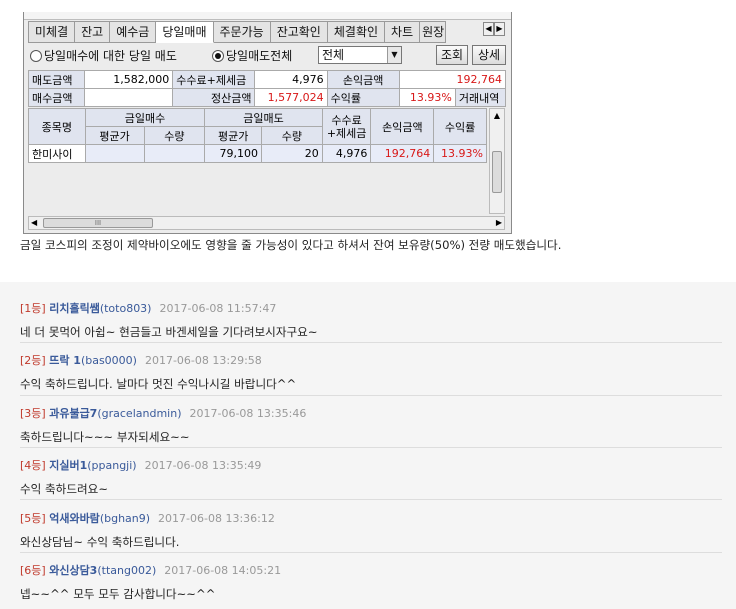 The width and height of the screenshot is (736, 609). What do you see at coordinates (299, 32) in the screenshot?
I see `tab-balance-check: 잔고확인` at bounding box center [299, 32].